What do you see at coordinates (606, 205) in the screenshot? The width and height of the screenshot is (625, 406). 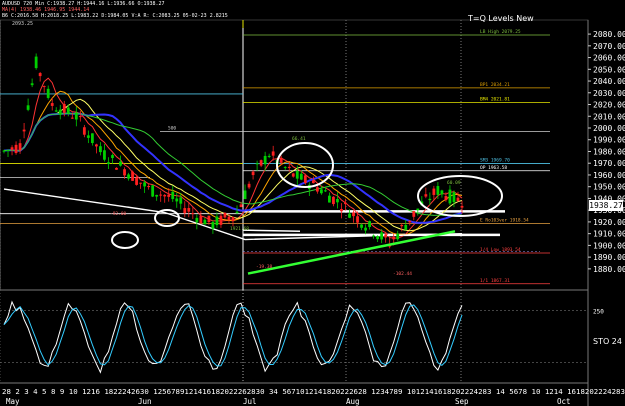 I see `current-price-badge: 1938.27` at bounding box center [606, 205].